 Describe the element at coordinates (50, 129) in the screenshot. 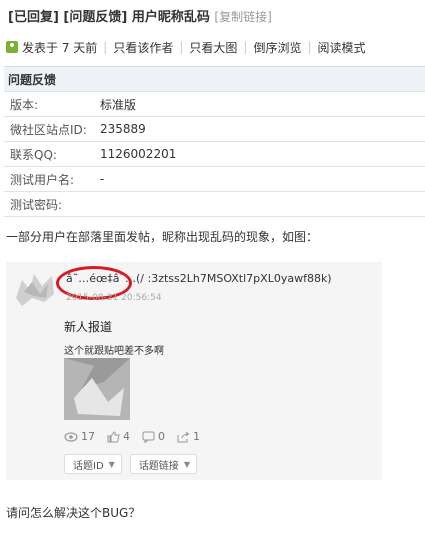

I see `row-label: 微社区站点ID:` at that location.